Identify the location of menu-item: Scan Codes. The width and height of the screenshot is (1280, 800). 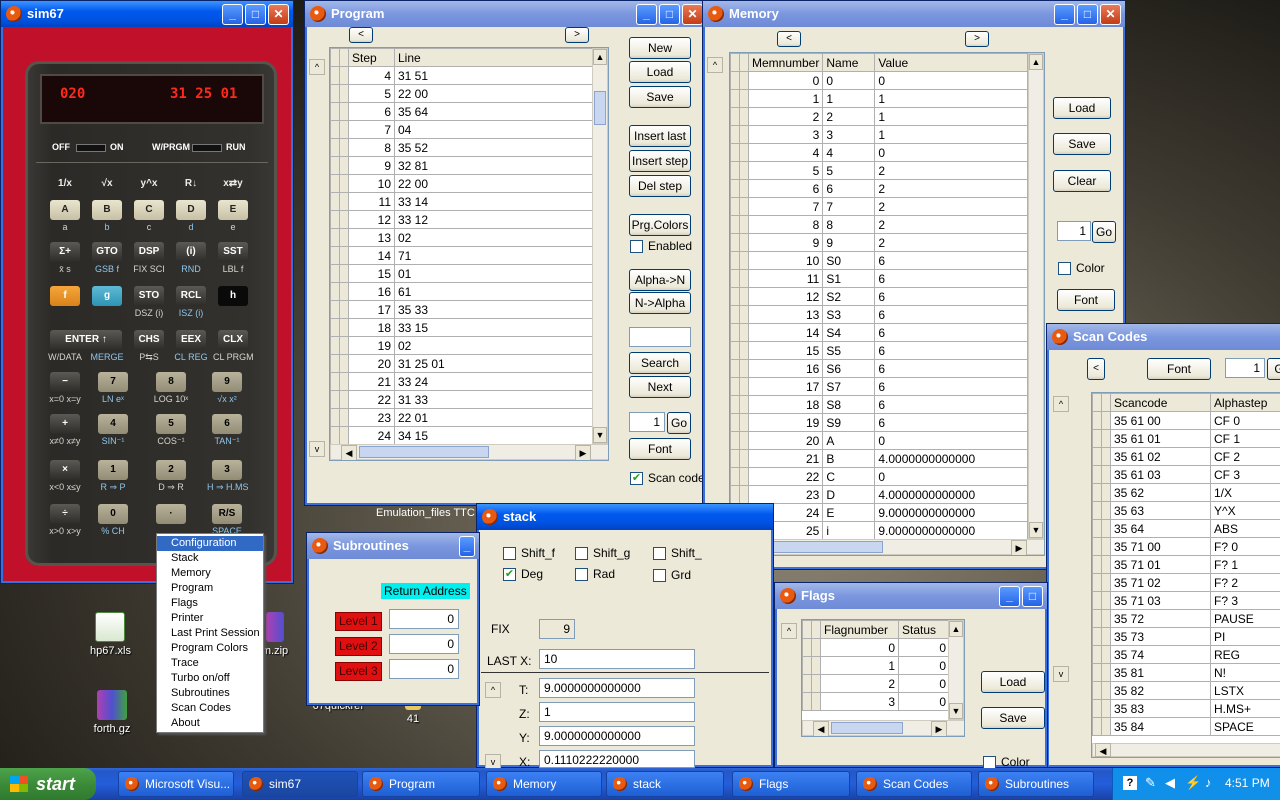
(210, 708).